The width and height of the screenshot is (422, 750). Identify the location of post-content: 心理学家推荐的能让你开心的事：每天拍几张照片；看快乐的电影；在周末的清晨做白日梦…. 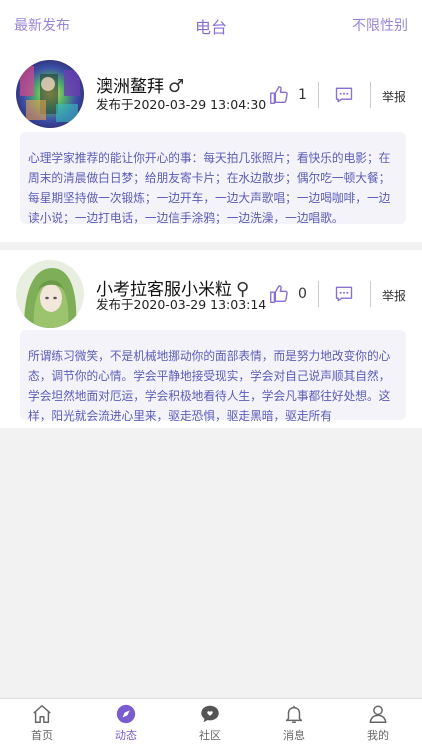
(213, 178).